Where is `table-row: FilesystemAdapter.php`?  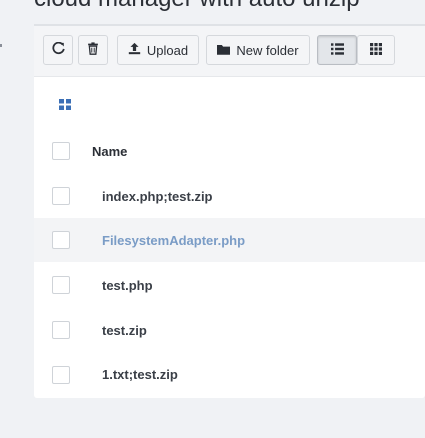 table-row: FilesystemAdapter.php is located at coordinates (229, 240).